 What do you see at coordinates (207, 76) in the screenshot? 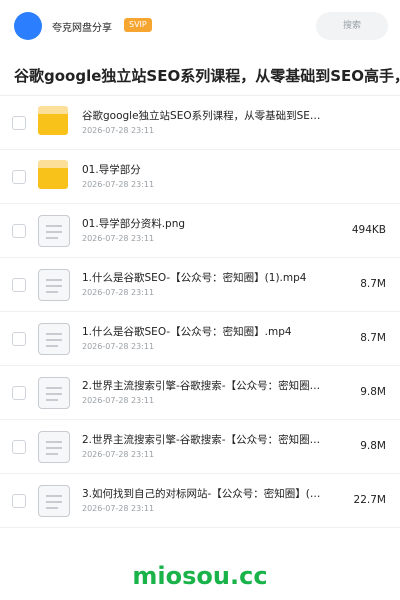
I see `page-title: 谷歌google独立站SEO系列课程，从零基础到SEO高手，基` at bounding box center [207, 76].